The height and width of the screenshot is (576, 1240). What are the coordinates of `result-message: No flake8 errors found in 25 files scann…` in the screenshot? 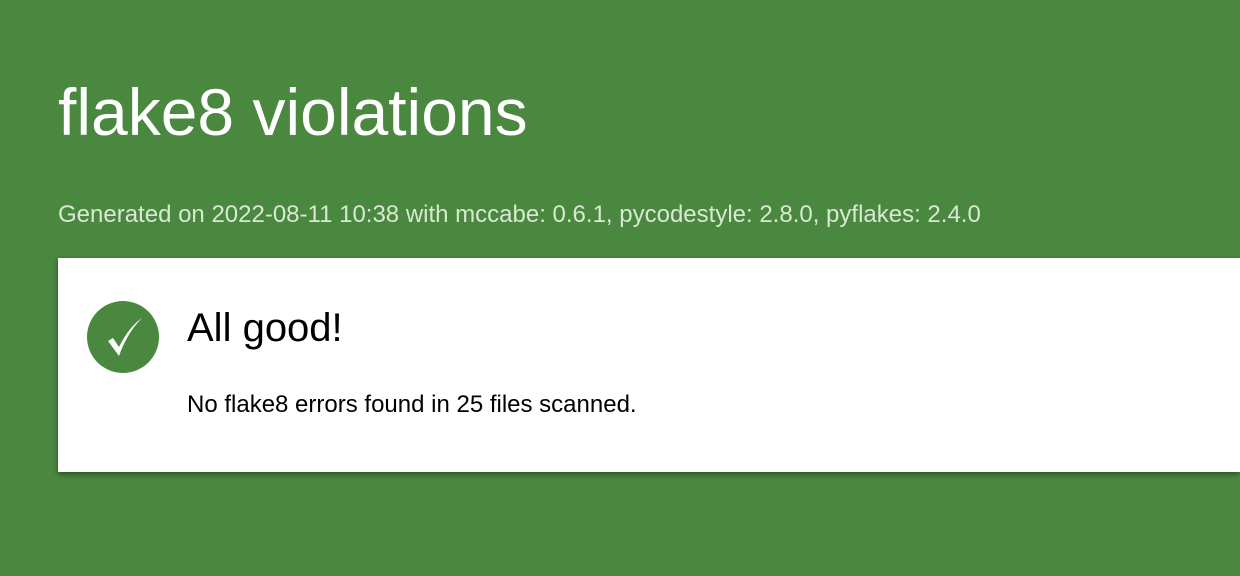 It's located at (412, 404).